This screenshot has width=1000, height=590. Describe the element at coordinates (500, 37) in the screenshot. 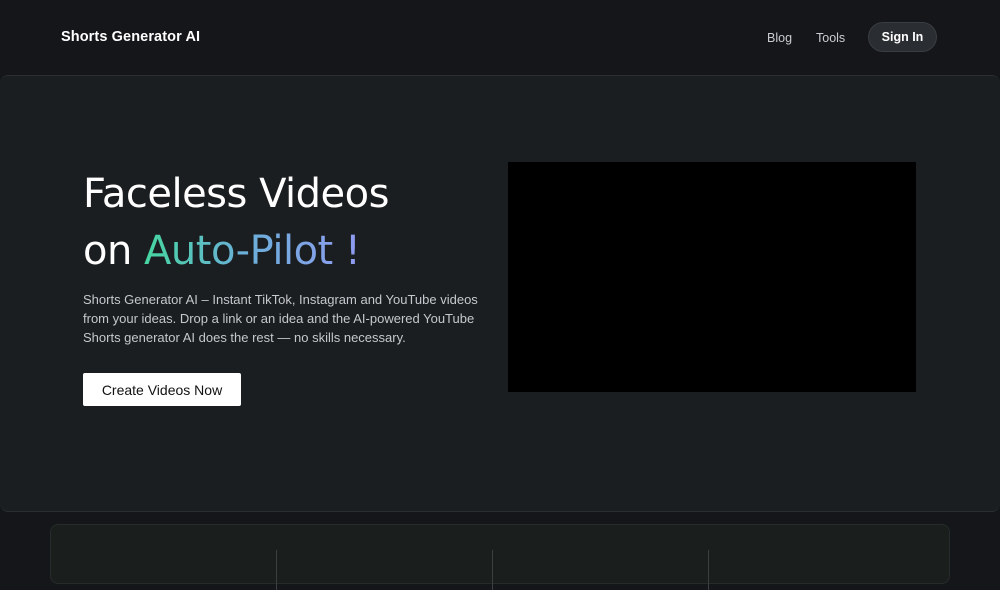

I see `top-navigation-bar: Shorts Generator AI Blog Tools Sign In` at that location.